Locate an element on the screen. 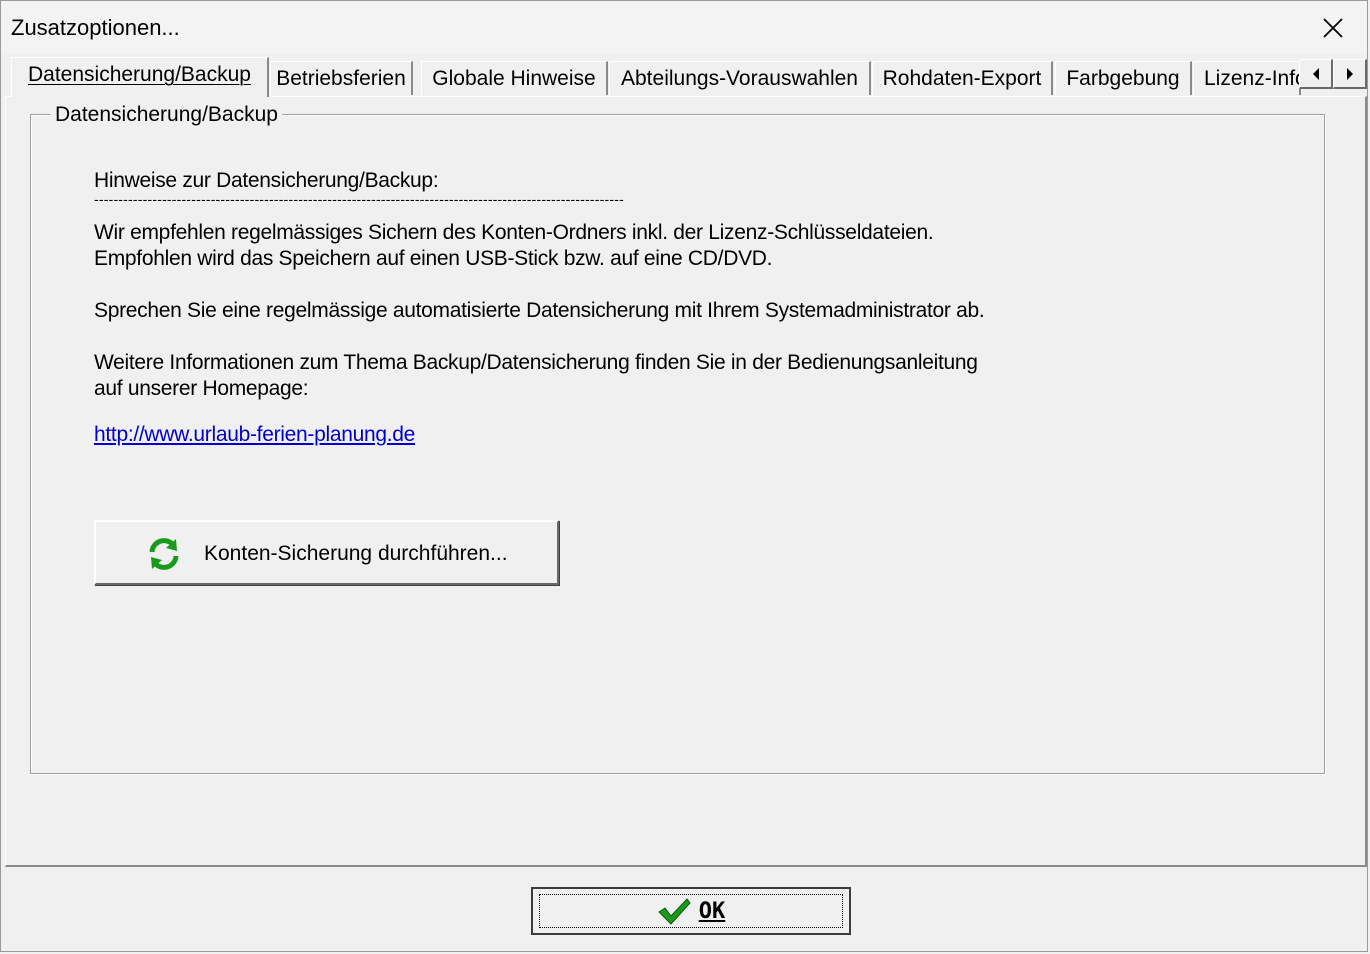 The image size is (1370, 954). tab-datensicherung: Datensicherung/Backup is located at coordinates (140, 77).